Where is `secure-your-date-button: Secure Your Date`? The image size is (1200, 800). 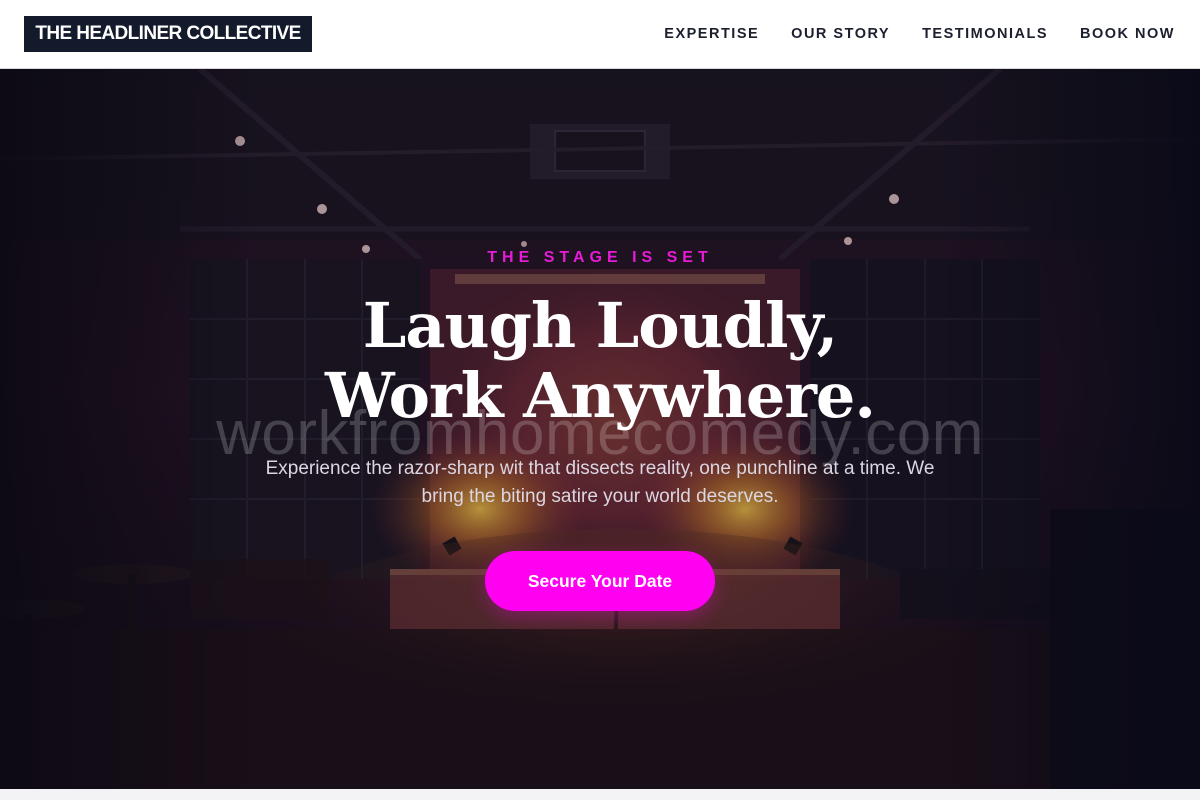 secure-your-date-button: Secure Your Date is located at coordinates (600, 581).